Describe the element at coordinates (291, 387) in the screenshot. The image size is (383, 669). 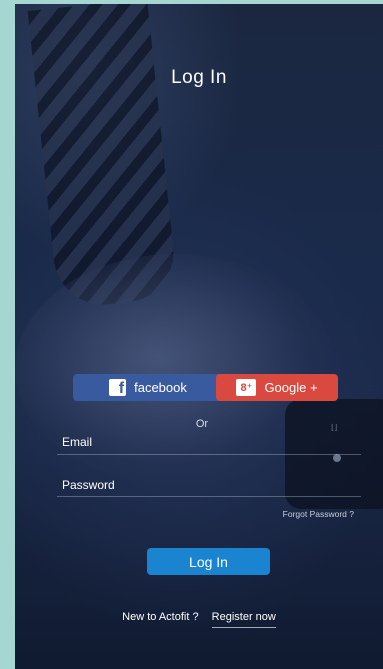
I see `google-label: Google +` at that location.